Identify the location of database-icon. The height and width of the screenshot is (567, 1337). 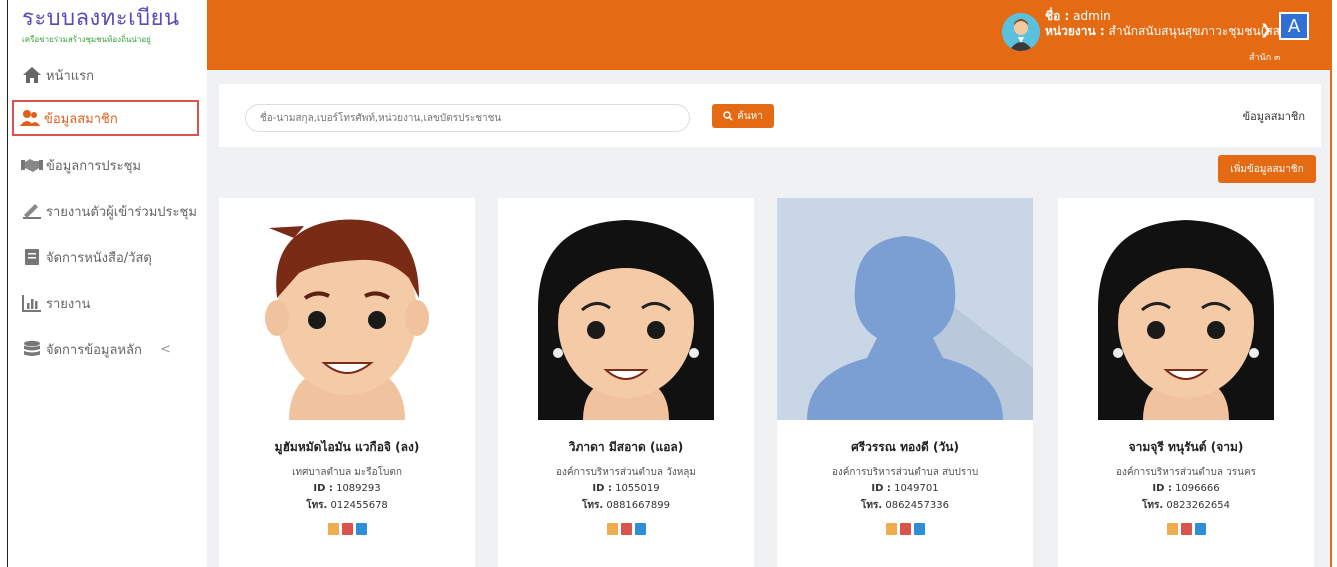
(32, 349).